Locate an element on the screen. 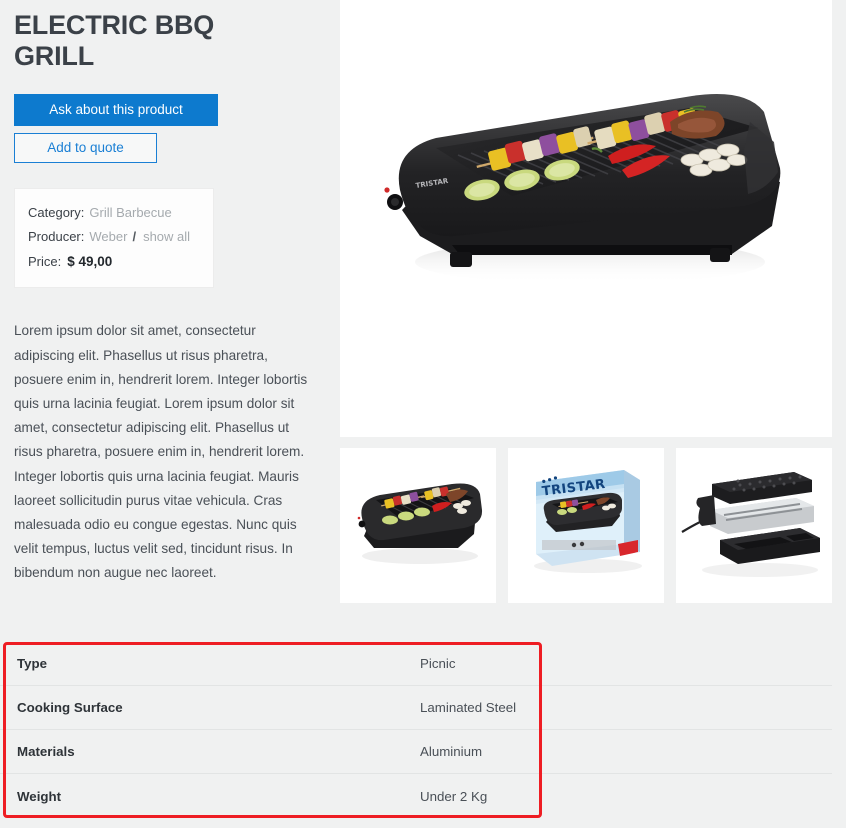  grill-parts-icon is located at coordinates (754, 525).